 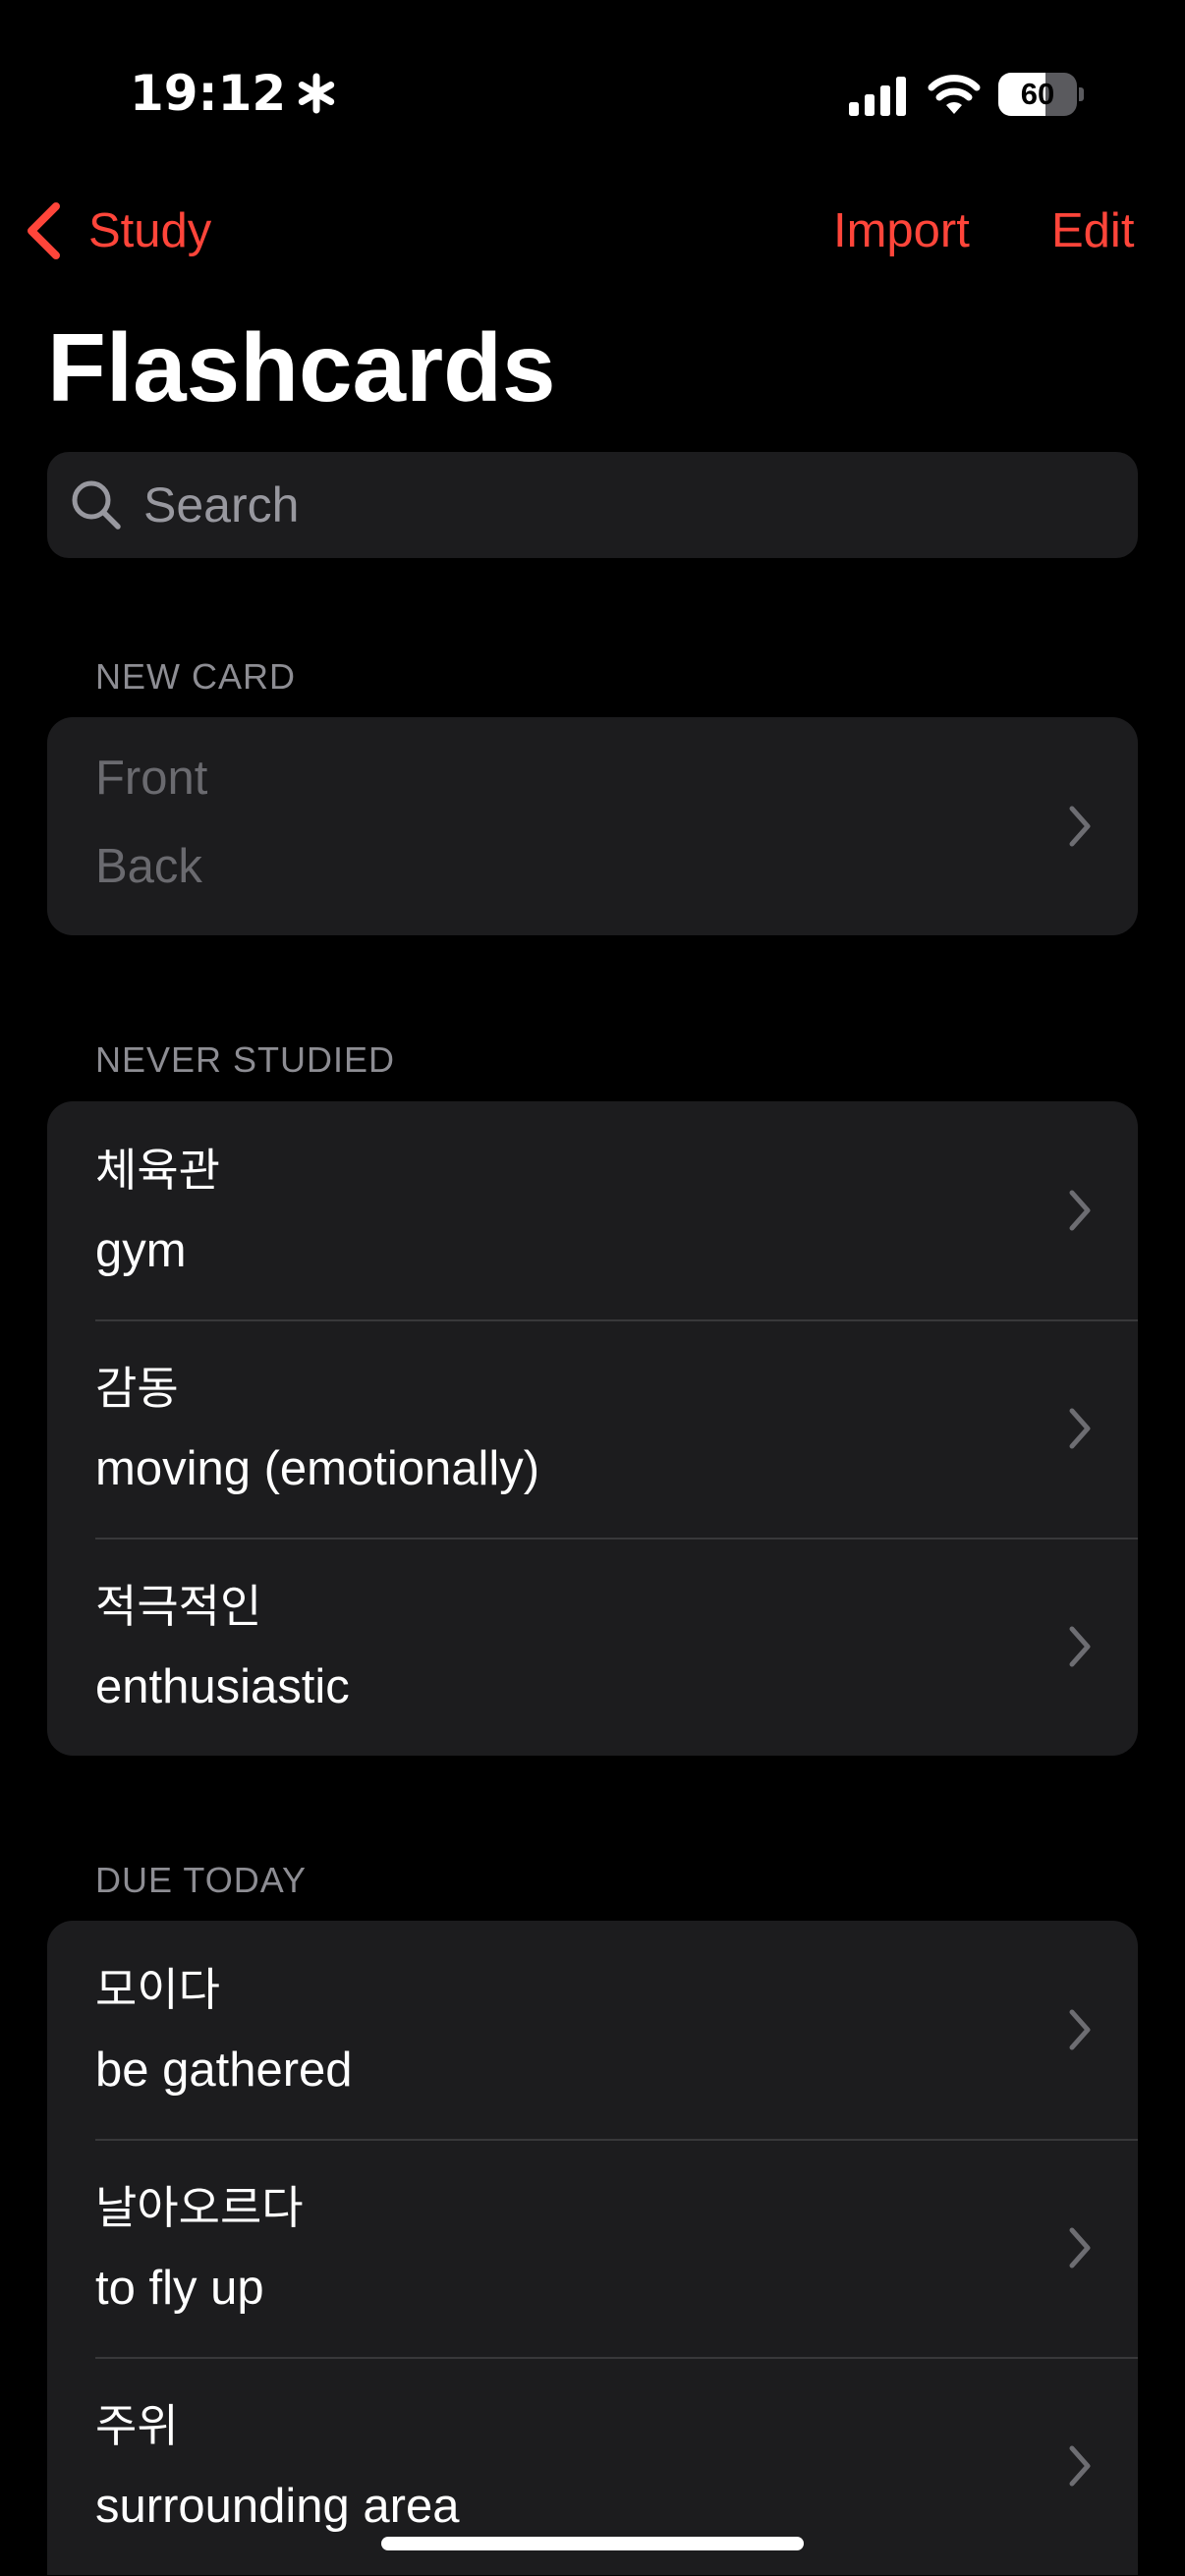 What do you see at coordinates (137, 1388) in the screenshot?
I see `card-front: 감동` at bounding box center [137, 1388].